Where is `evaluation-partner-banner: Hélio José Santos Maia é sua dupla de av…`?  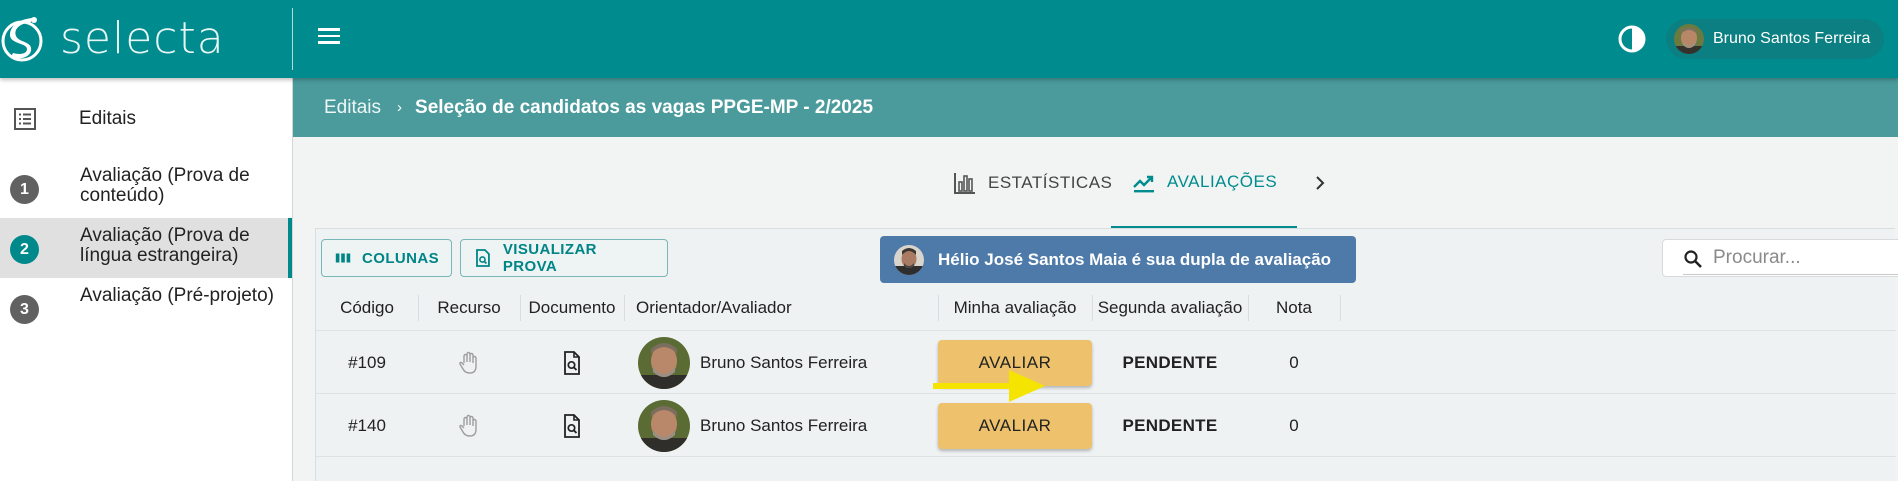
evaluation-partner-banner: Hélio José Santos Maia é sua dupla de av… is located at coordinates (1118, 259).